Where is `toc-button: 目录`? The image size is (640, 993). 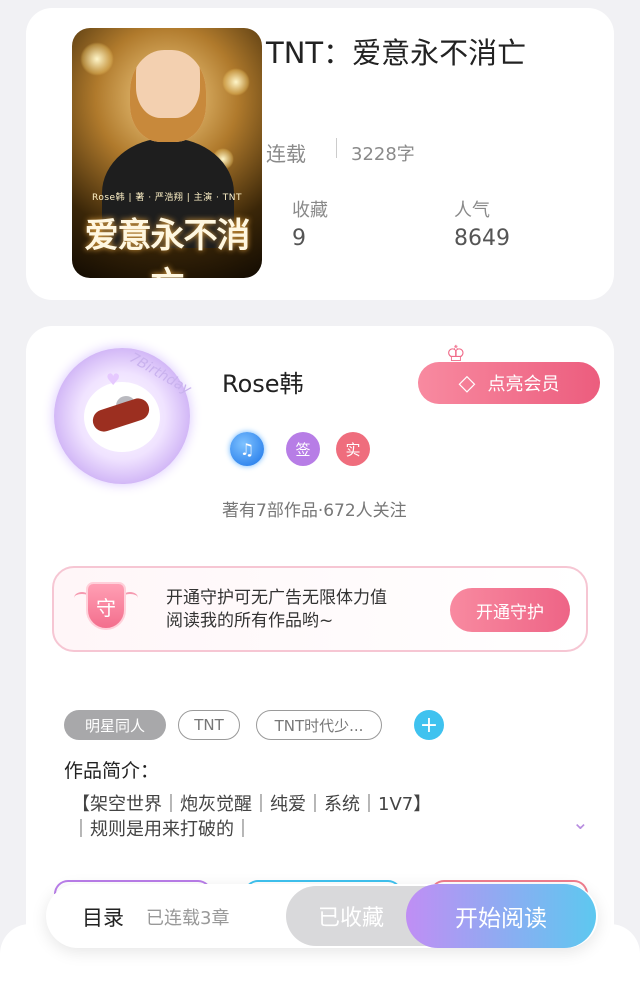
toc-button: 目录 is located at coordinates (103, 917).